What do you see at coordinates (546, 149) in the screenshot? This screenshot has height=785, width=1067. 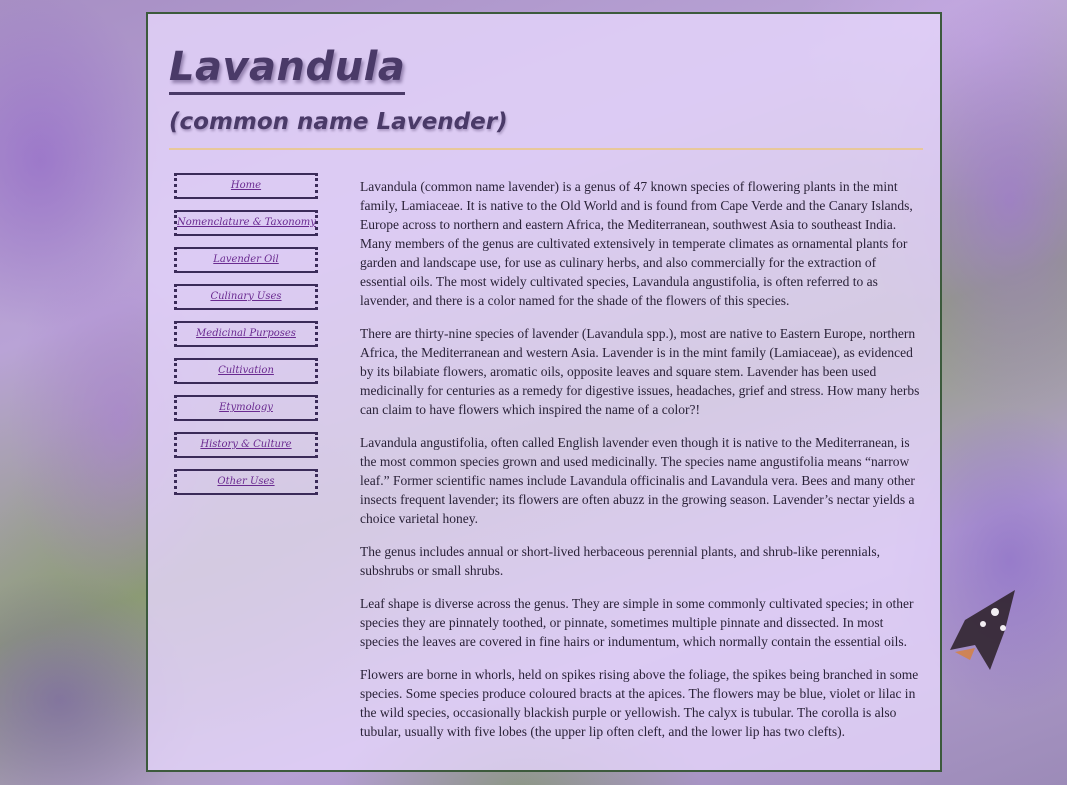 I see `header-divider` at bounding box center [546, 149].